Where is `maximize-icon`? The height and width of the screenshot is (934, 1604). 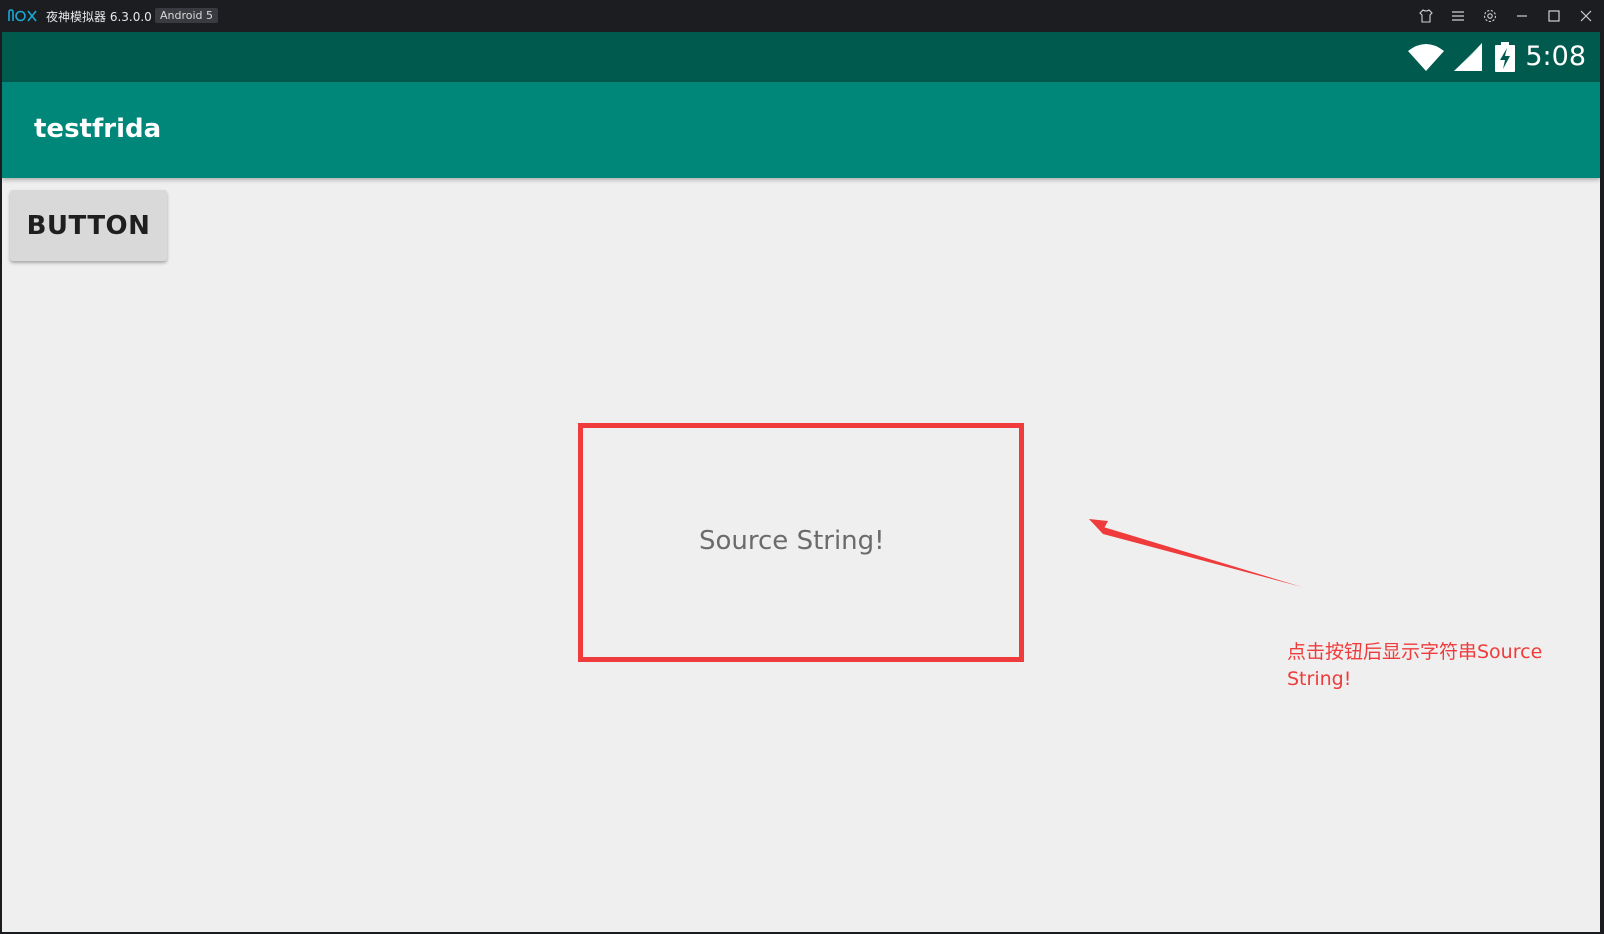
maximize-icon is located at coordinates (1554, 16).